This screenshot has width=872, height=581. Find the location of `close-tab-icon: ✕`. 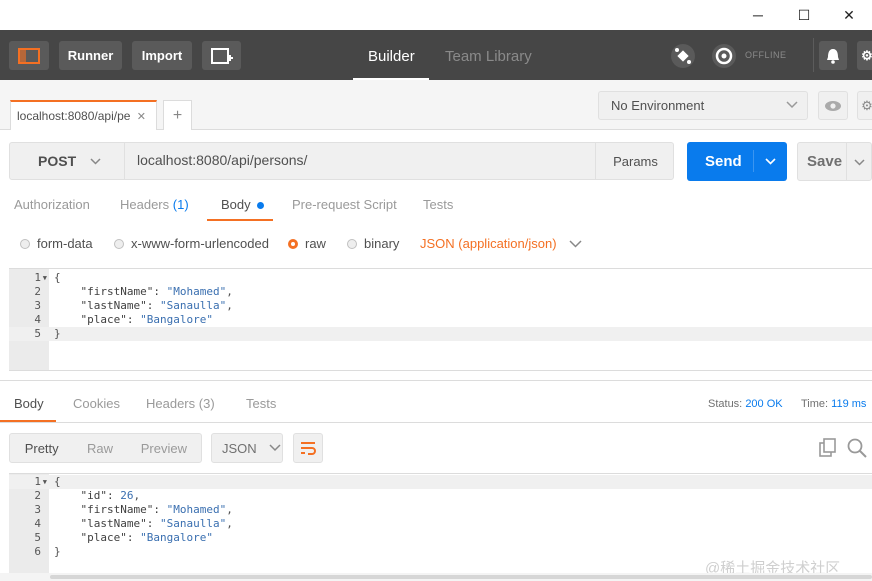

close-tab-icon: ✕ is located at coordinates (141, 116).